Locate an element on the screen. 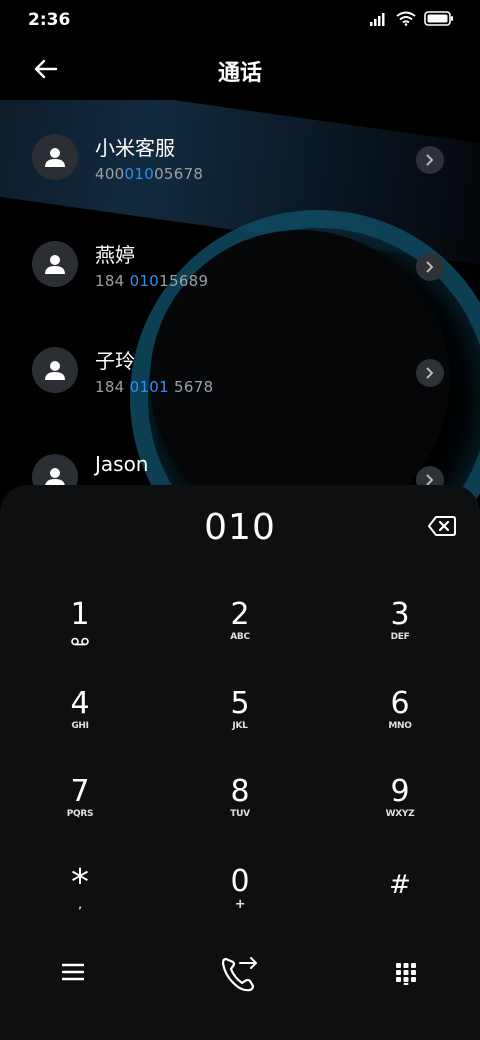 The width and height of the screenshot is (480, 1040). key-4: 4 GHI is located at coordinates (80, 727).